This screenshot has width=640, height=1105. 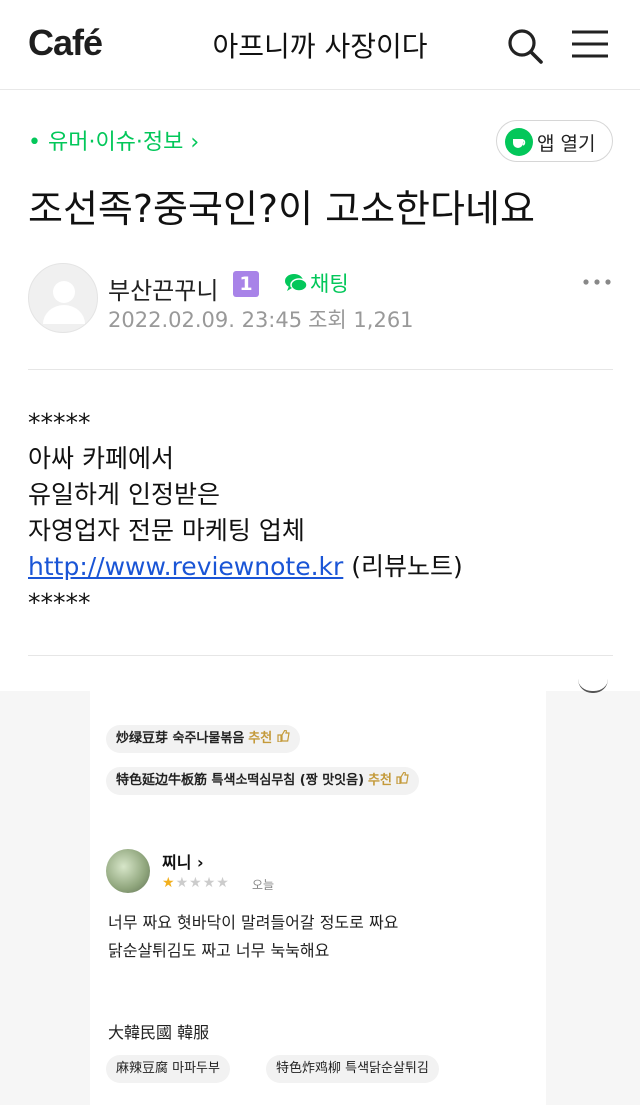 What do you see at coordinates (180, 738) in the screenshot?
I see `dish-name: 炒绿豆芽 숙주나물볶음` at bounding box center [180, 738].